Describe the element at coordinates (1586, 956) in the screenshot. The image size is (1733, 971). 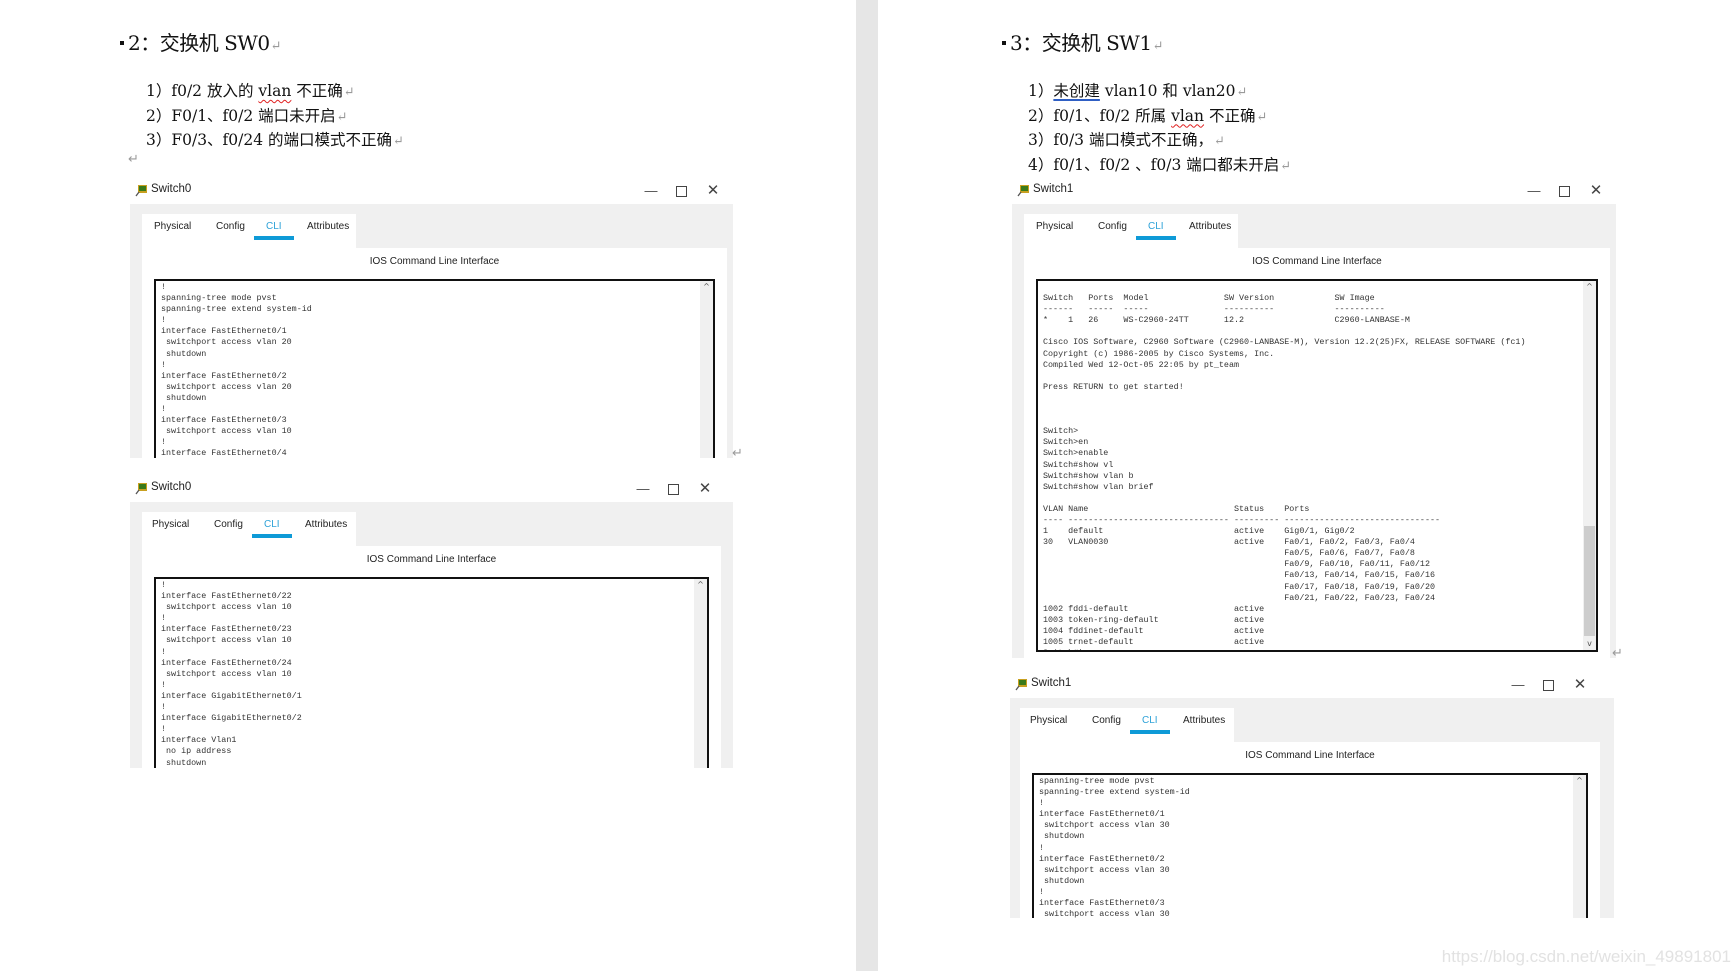
I see `watermark: https://blog.csdn.net/weixin_49891801` at that location.